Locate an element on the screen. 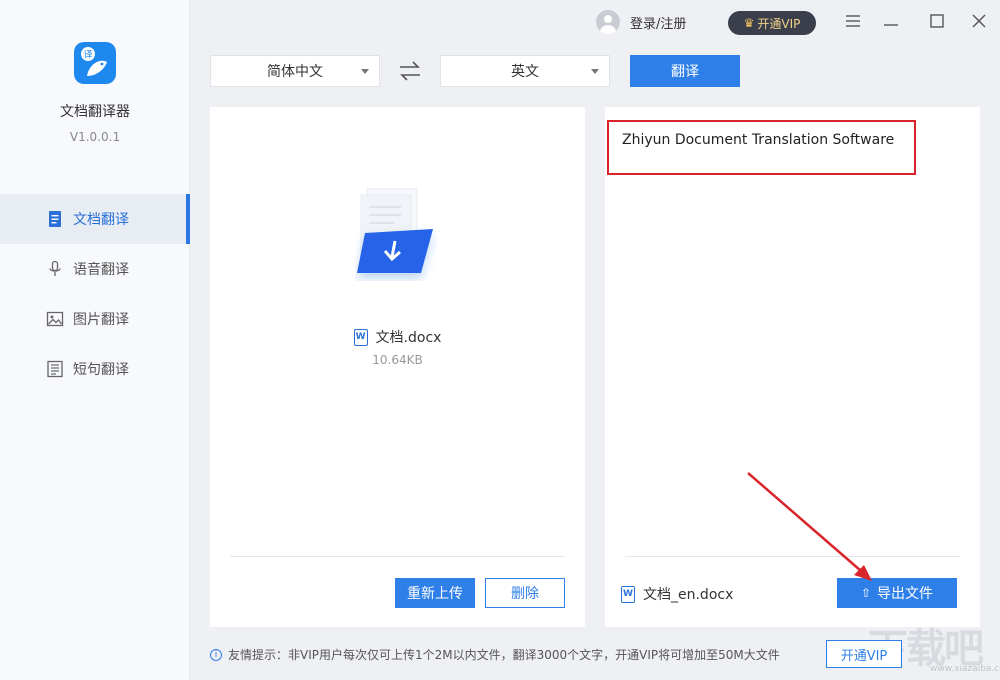  login-label: 登录/注册 is located at coordinates (658, 24).